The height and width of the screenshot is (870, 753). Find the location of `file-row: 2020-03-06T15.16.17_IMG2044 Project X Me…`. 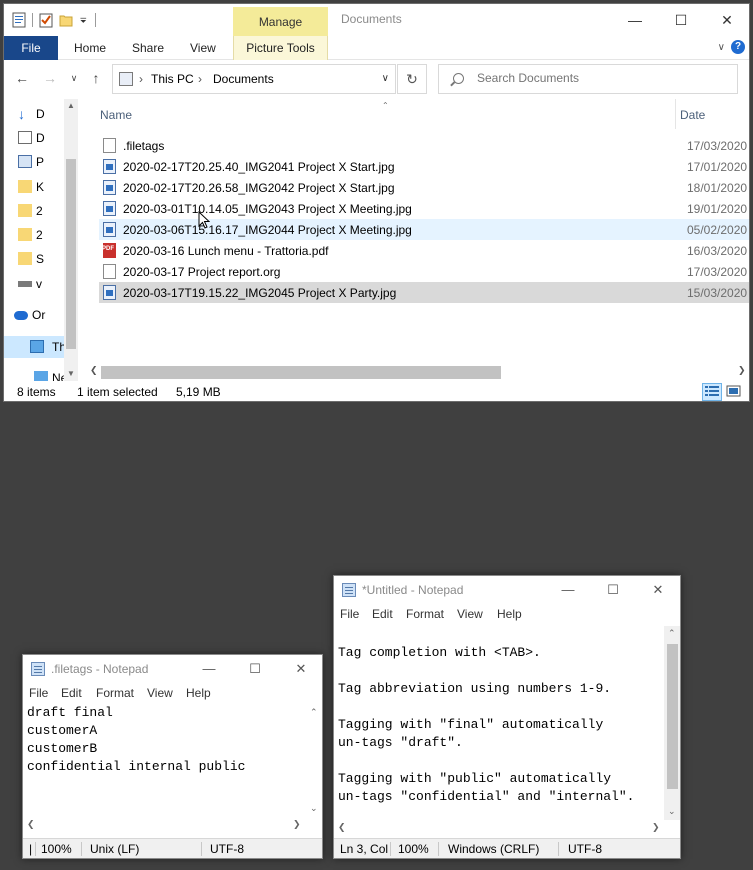

file-row: 2020-03-06T15.16.17_IMG2044 Project X Me… is located at coordinates (424, 229).